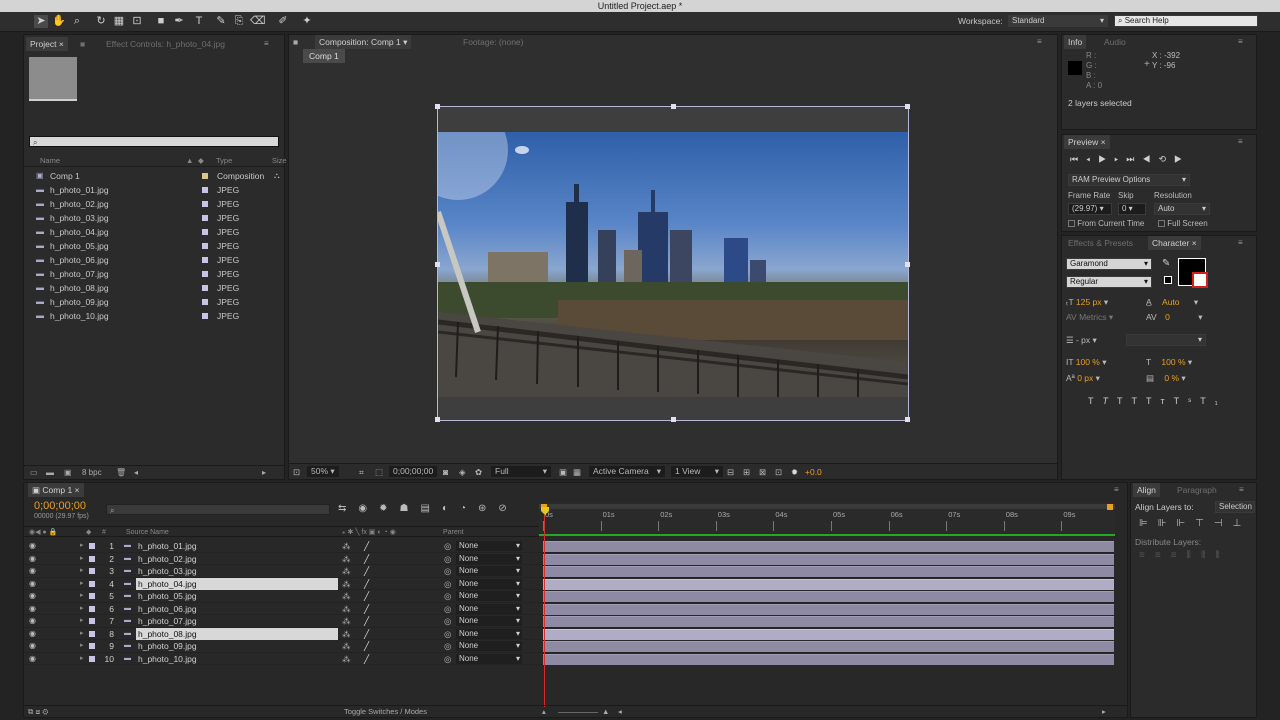 The image size is (1280, 720). I want to click on flowchart-icon: ⊡, so click(778, 472).